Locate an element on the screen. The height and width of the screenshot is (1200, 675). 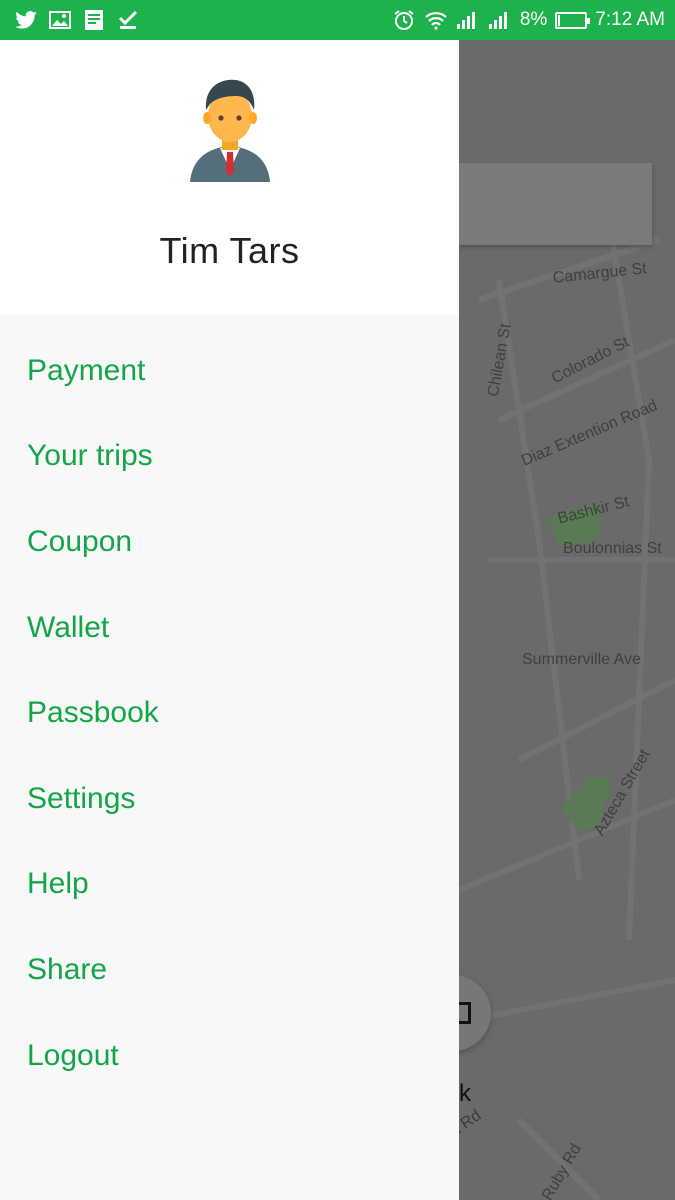
menu-item-your-trips: Your trips is located at coordinates (229, 457).